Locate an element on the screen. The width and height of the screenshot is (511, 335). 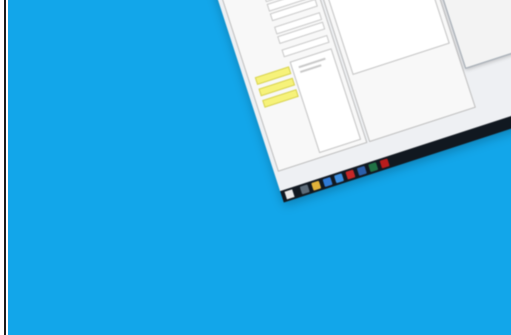
search-icon is located at coordinates (304, 189).